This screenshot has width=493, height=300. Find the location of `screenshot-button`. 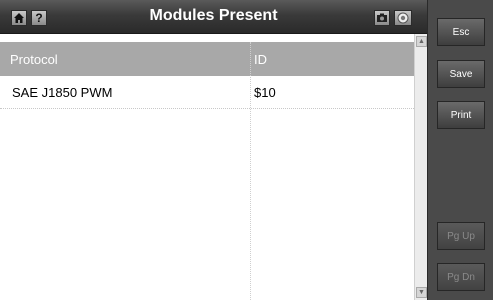

screenshot-button is located at coordinates (382, 18).